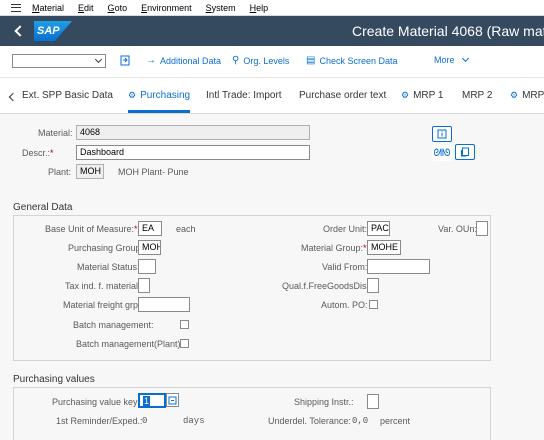  Describe the element at coordinates (59, 61) in the screenshot. I see `command-field-select` at that location.